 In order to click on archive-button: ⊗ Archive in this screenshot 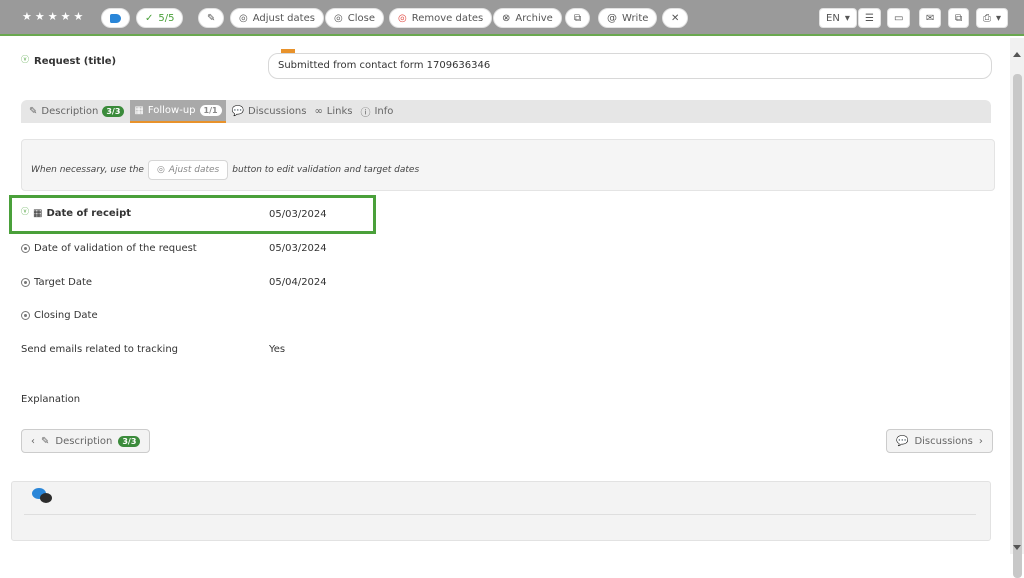, I will do `click(527, 18)`.